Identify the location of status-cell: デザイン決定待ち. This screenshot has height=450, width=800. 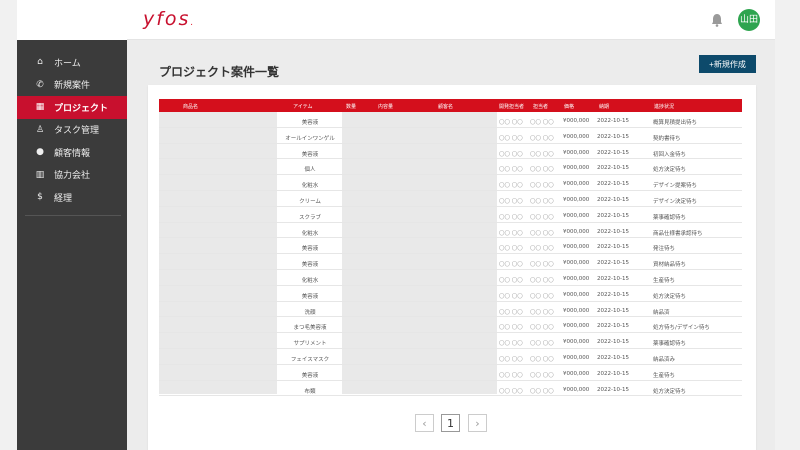
(675, 201).